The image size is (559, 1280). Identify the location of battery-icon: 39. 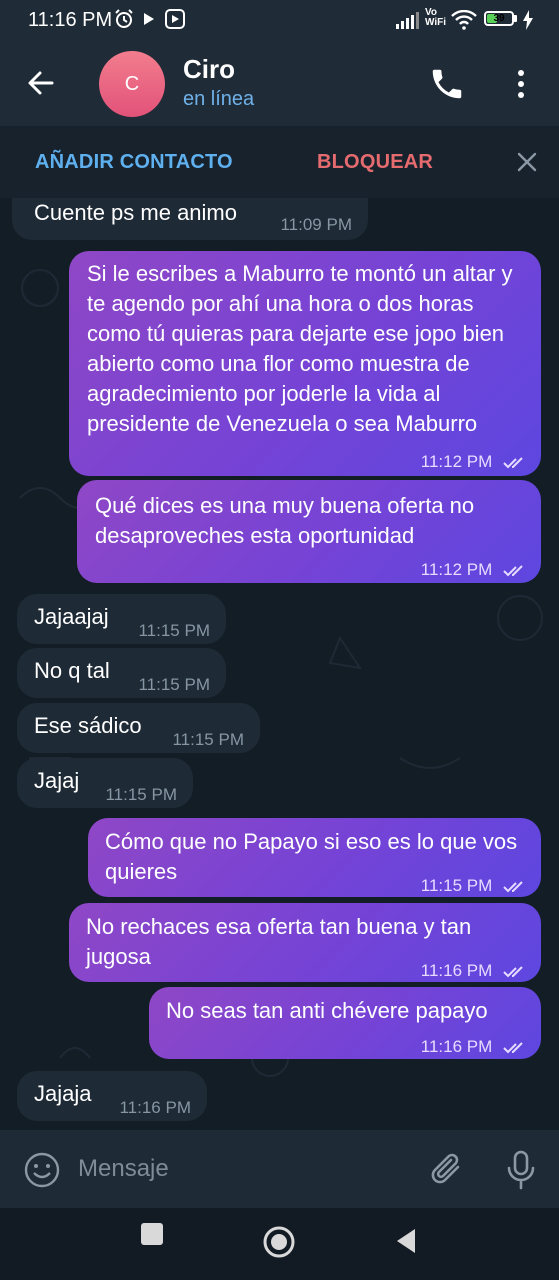
(499, 18).